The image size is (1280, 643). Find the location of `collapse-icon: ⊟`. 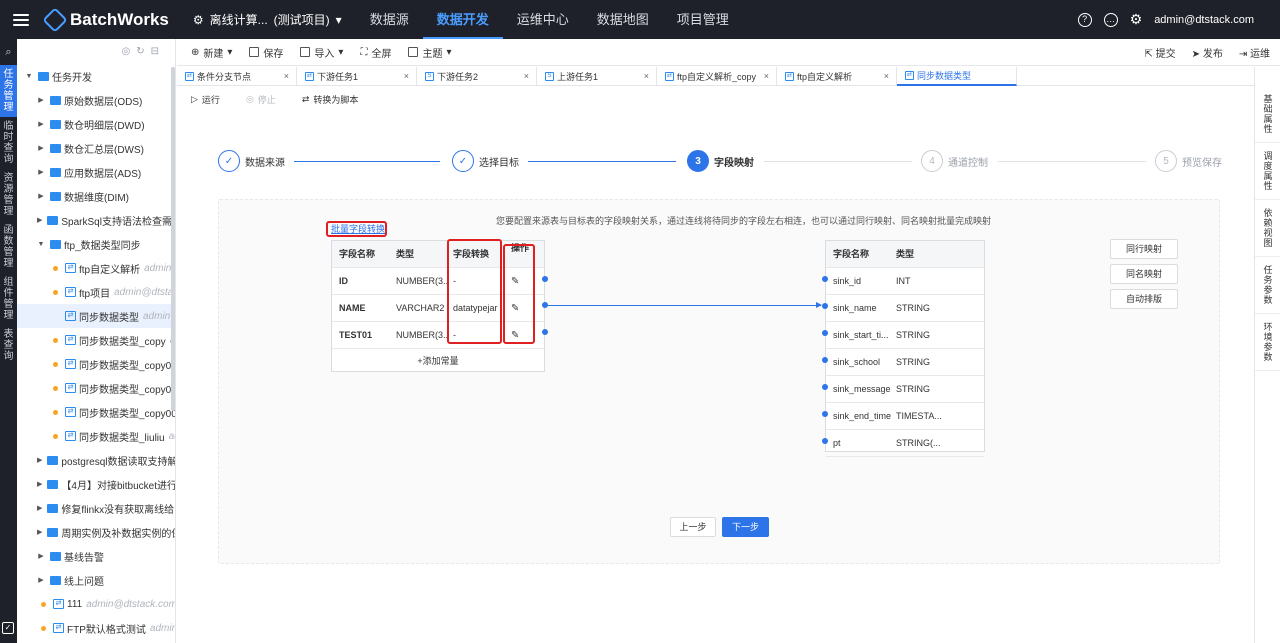

collapse-icon: ⊟ is located at coordinates (155, 51).